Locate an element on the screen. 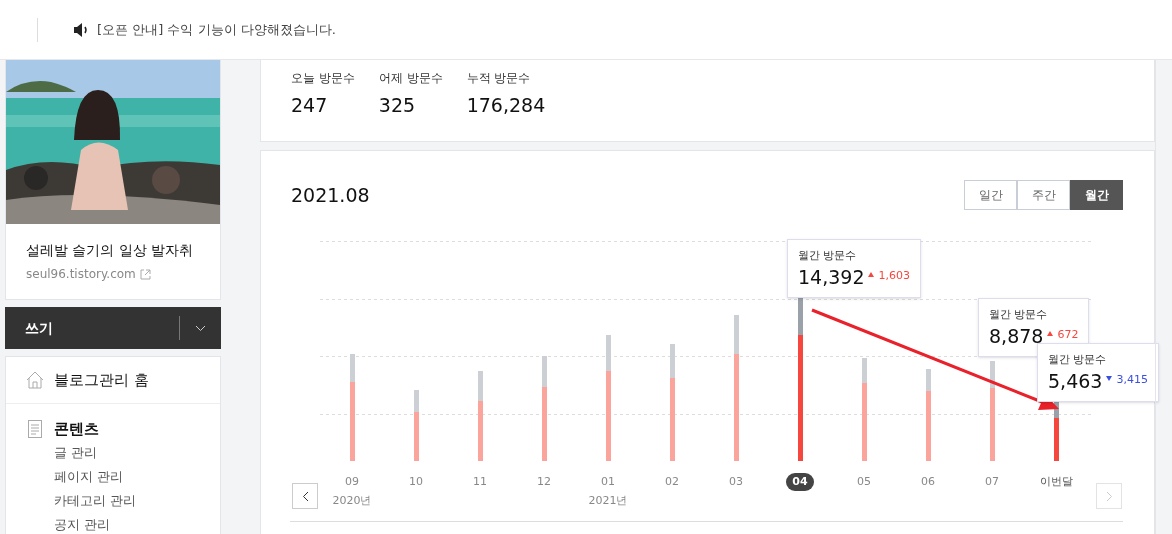  period-title: 2021.08 is located at coordinates (330, 195).